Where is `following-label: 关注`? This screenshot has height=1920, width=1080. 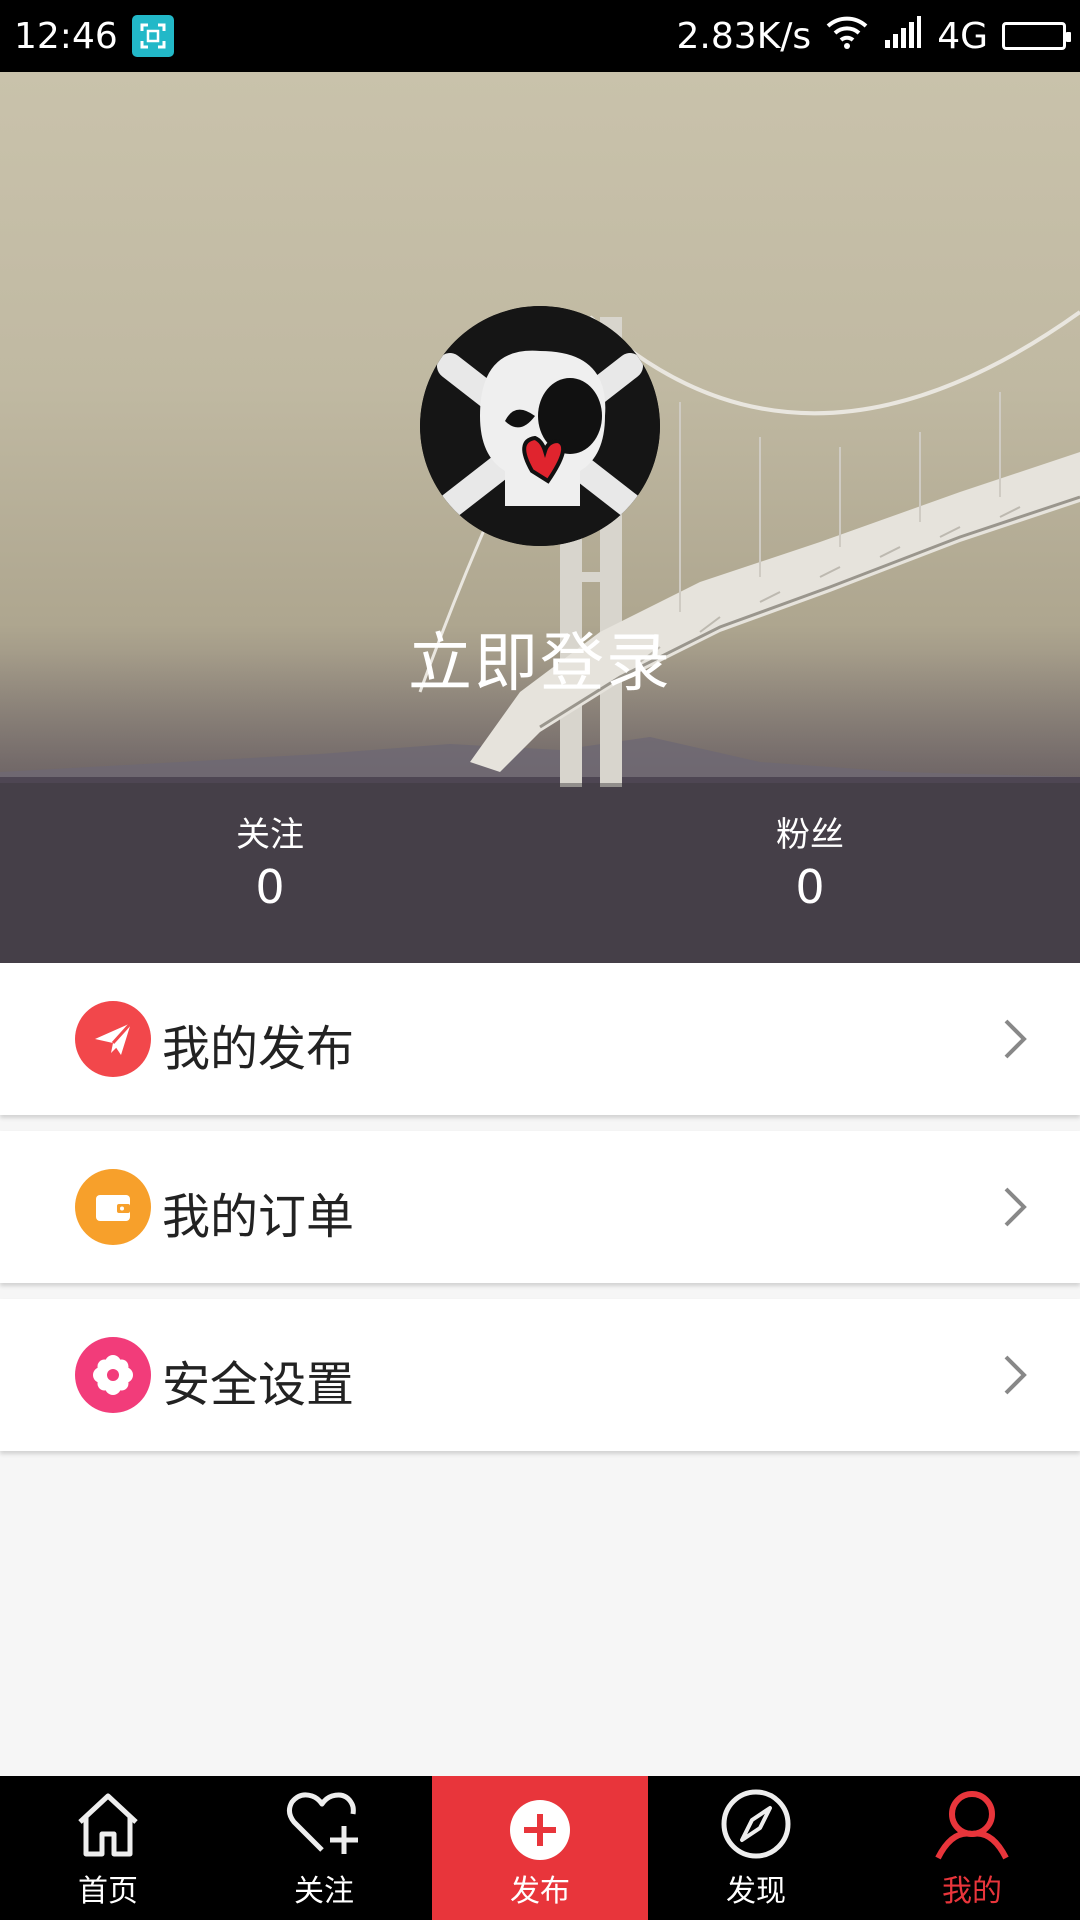
following-label: 关注 is located at coordinates (270, 835).